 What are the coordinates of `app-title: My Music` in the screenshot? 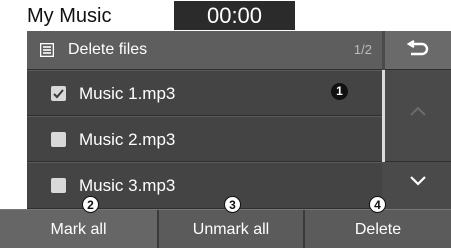 It's located at (69, 16).